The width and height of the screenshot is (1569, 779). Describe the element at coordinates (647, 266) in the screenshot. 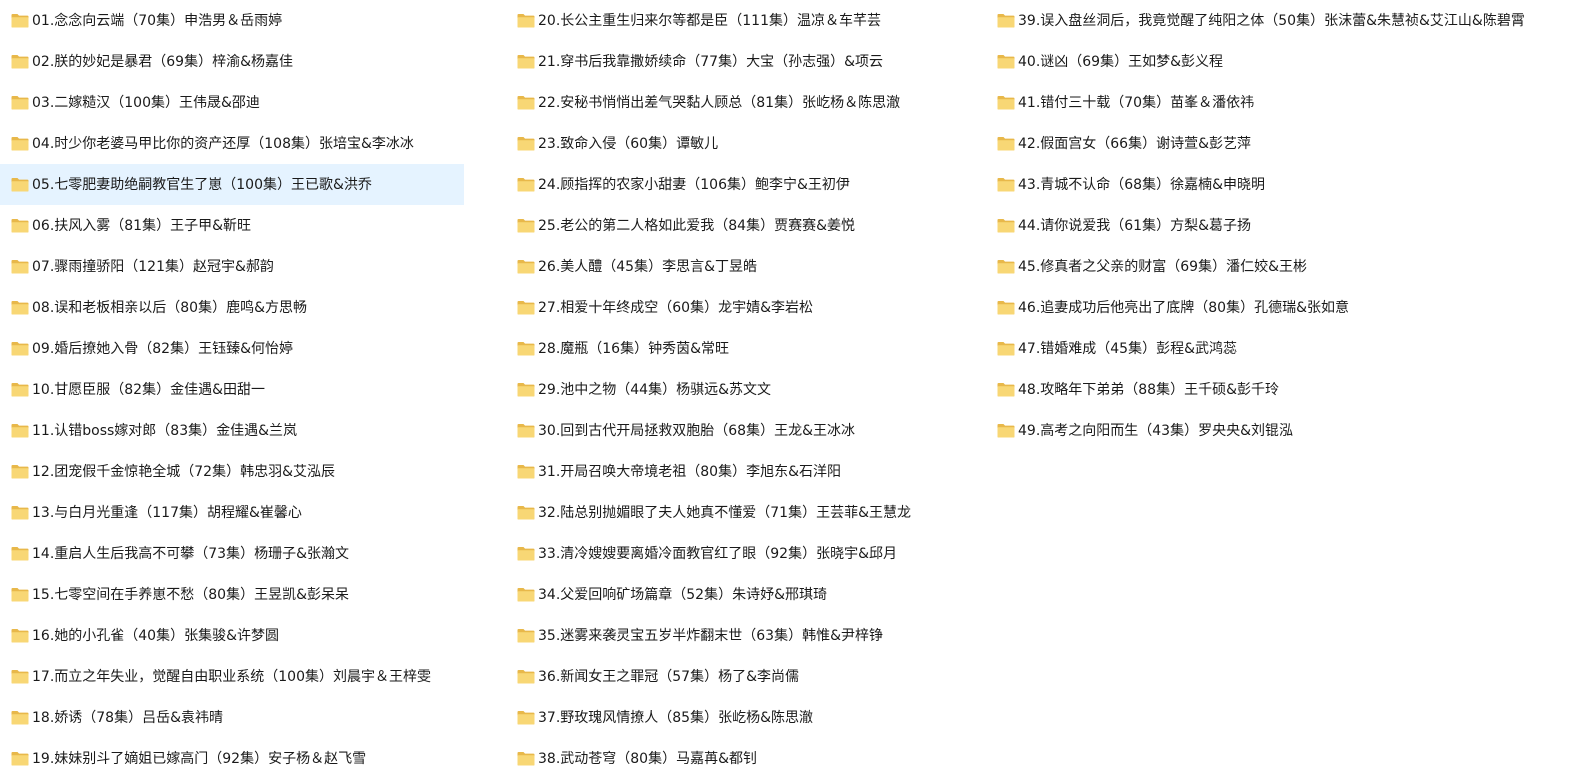

I see `folder-name: 26.美人醴（45集）李思言&丁昱皓` at that location.